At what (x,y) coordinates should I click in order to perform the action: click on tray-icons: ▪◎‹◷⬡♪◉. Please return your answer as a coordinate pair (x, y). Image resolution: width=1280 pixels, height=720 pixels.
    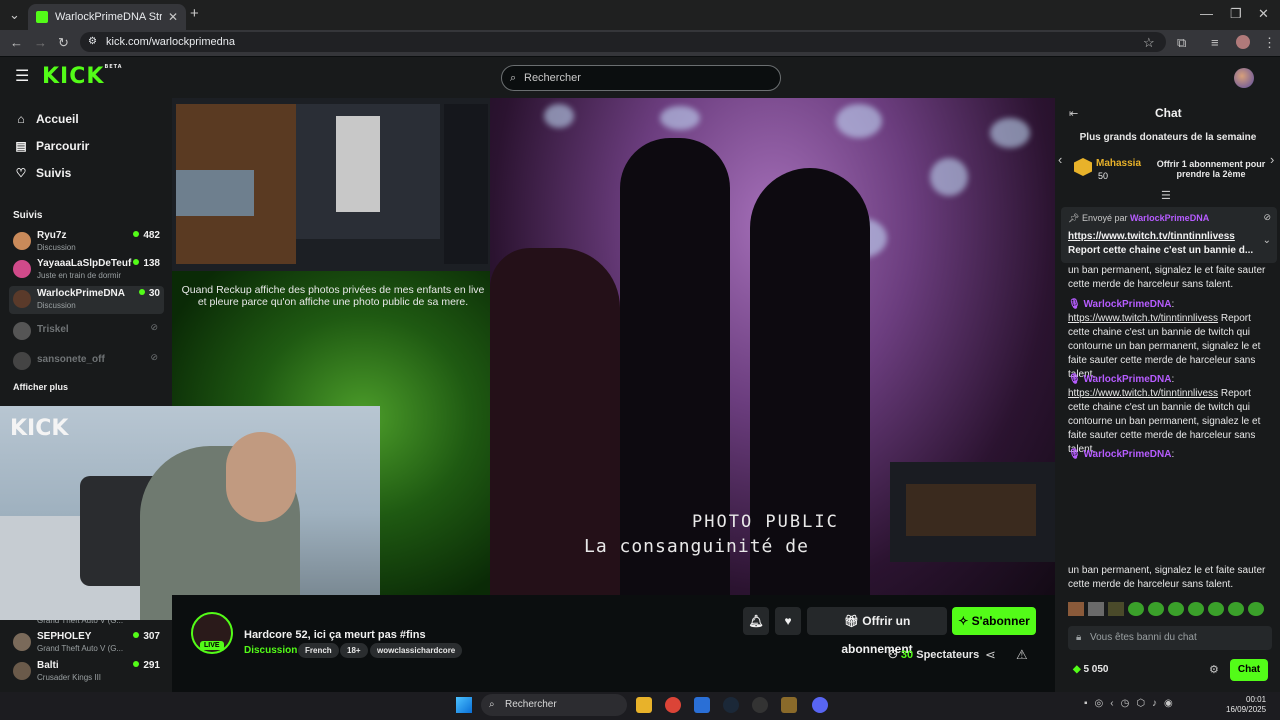
    Looking at the image, I should click on (1132, 704).